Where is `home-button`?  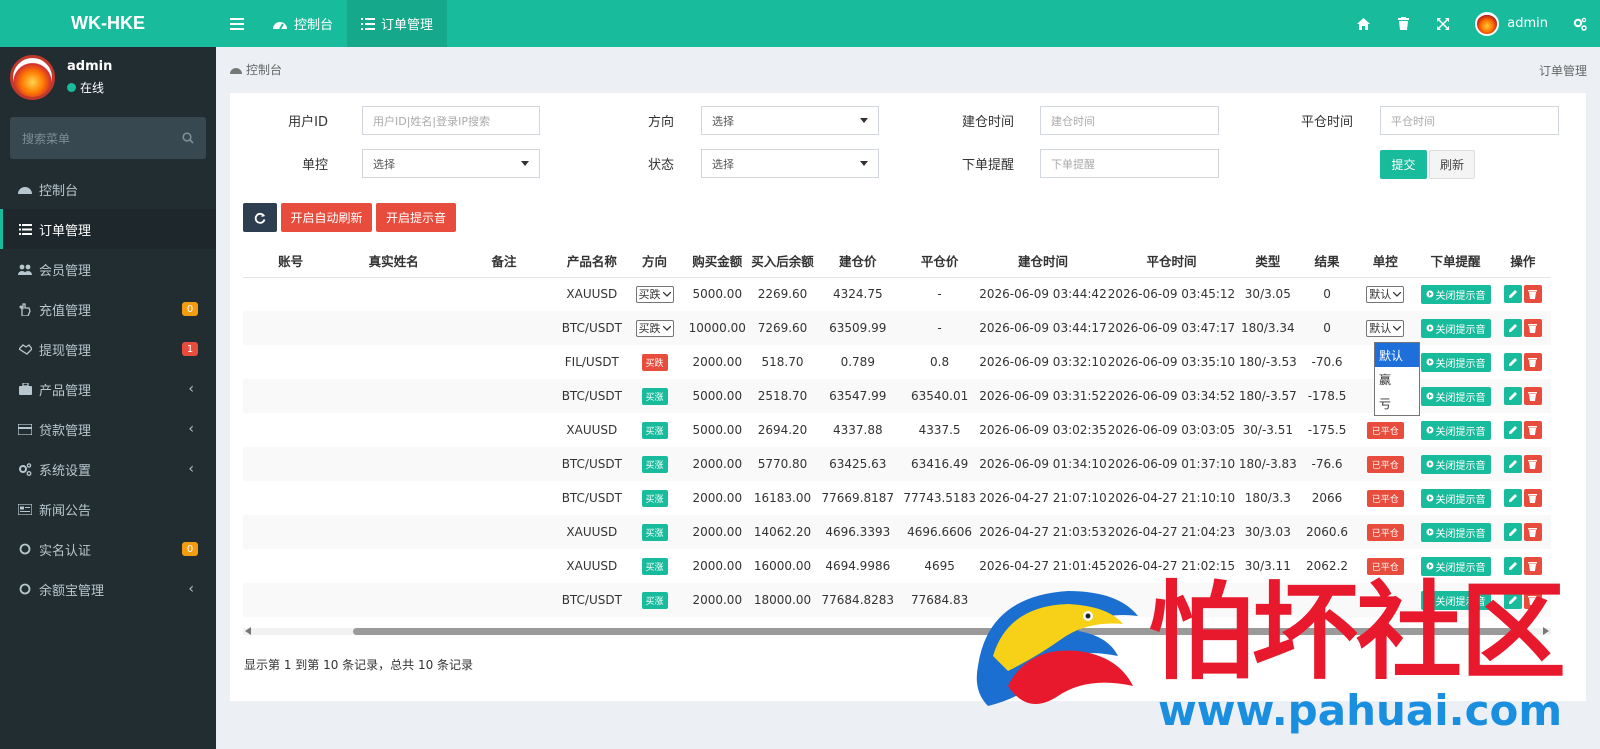
home-button is located at coordinates (1363, 23).